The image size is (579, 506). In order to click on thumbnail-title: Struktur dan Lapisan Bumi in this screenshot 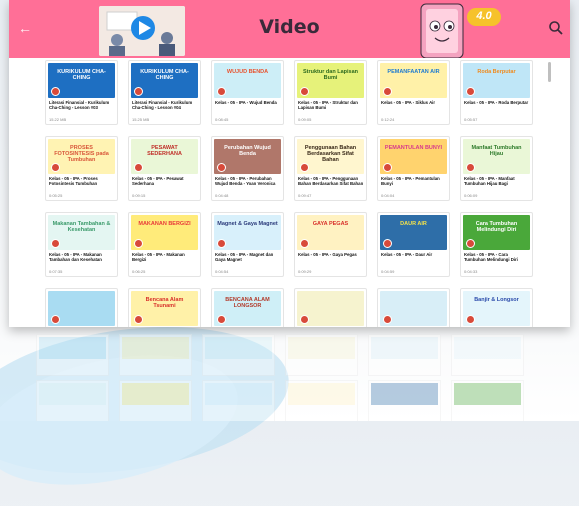, I will do `click(330, 75)`.